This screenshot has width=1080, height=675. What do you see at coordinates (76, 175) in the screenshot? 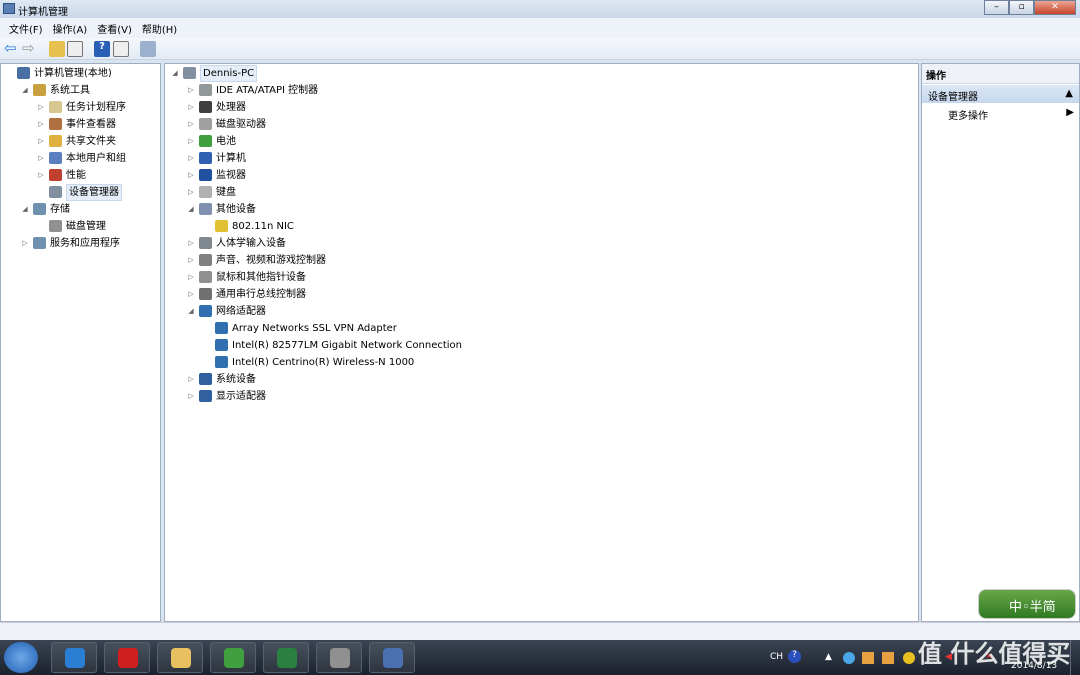
I see `tree-item-label: 性能` at bounding box center [76, 175].